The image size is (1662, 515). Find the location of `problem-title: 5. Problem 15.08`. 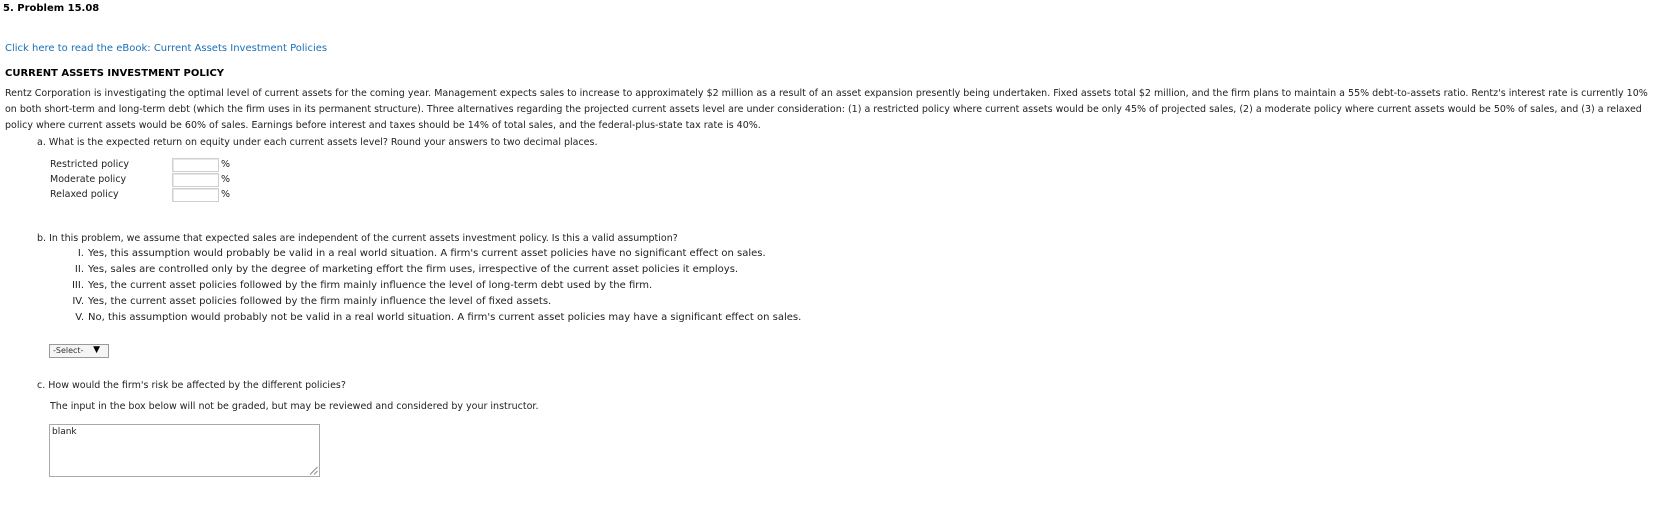

problem-title: 5. Problem 15.08 is located at coordinates (51, 8).